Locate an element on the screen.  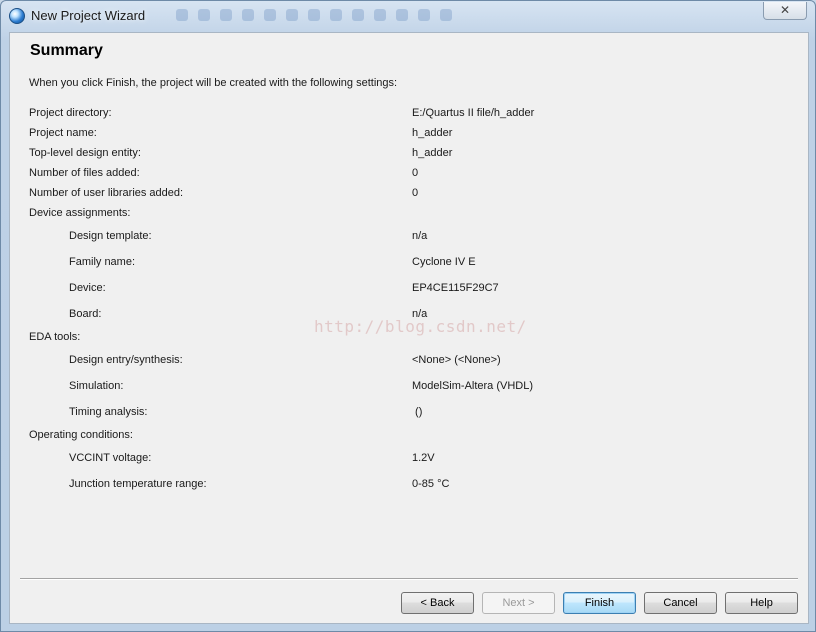
section-header-device-assignments: Device assignments: is located at coordinates (405, 214).